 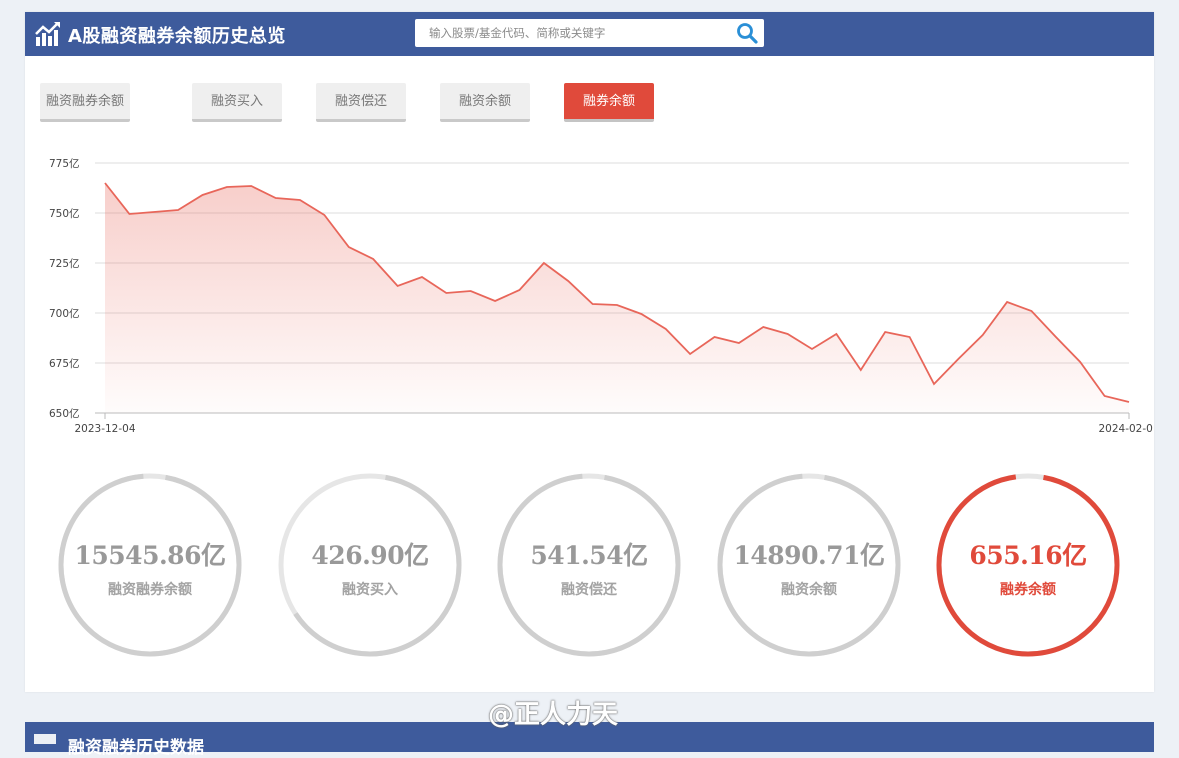 What do you see at coordinates (64, 313) in the screenshot?
I see `y-tick-label: 700亿` at bounding box center [64, 313].